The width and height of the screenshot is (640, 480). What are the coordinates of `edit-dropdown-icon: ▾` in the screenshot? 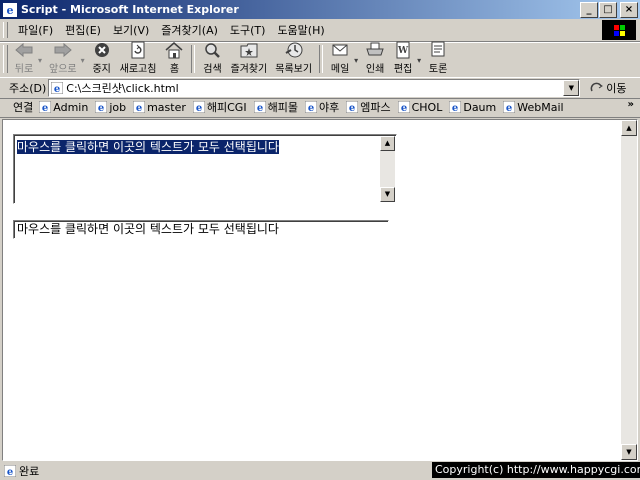 It's located at (419, 60).